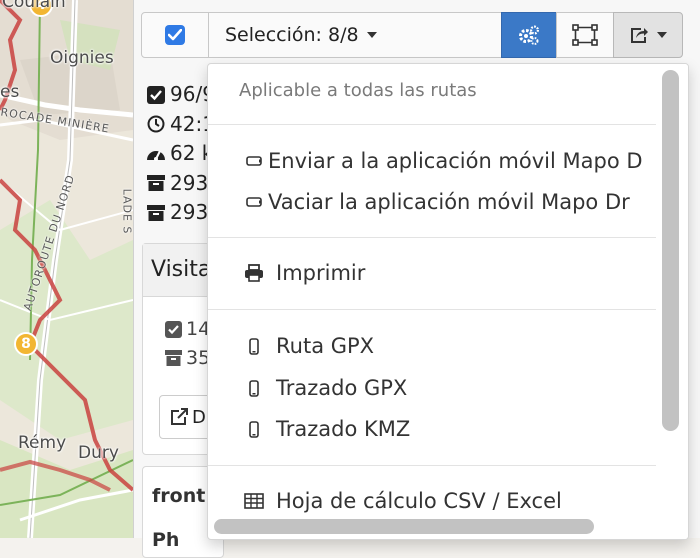 This screenshot has height=558, width=700. What do you see at coordinates (82, 58) in the screenshot?
I see `place-label-oignies: Oignies` at bounding box center [82, 58].